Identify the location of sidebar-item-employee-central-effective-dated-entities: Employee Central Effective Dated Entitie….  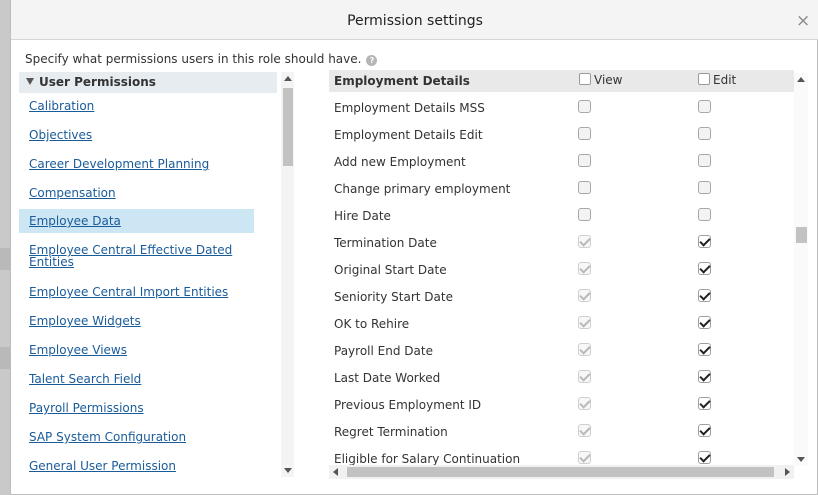
(136, 256).